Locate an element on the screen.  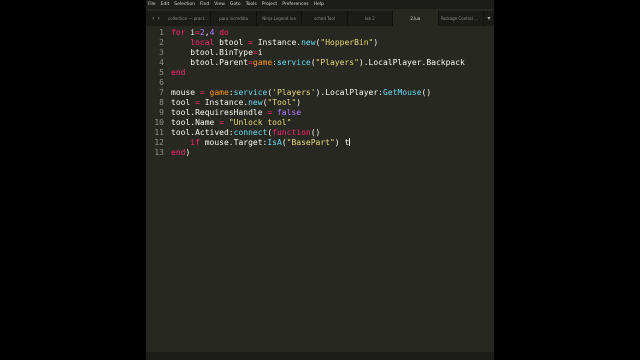
status-bar is located at coordinates (320, 356).